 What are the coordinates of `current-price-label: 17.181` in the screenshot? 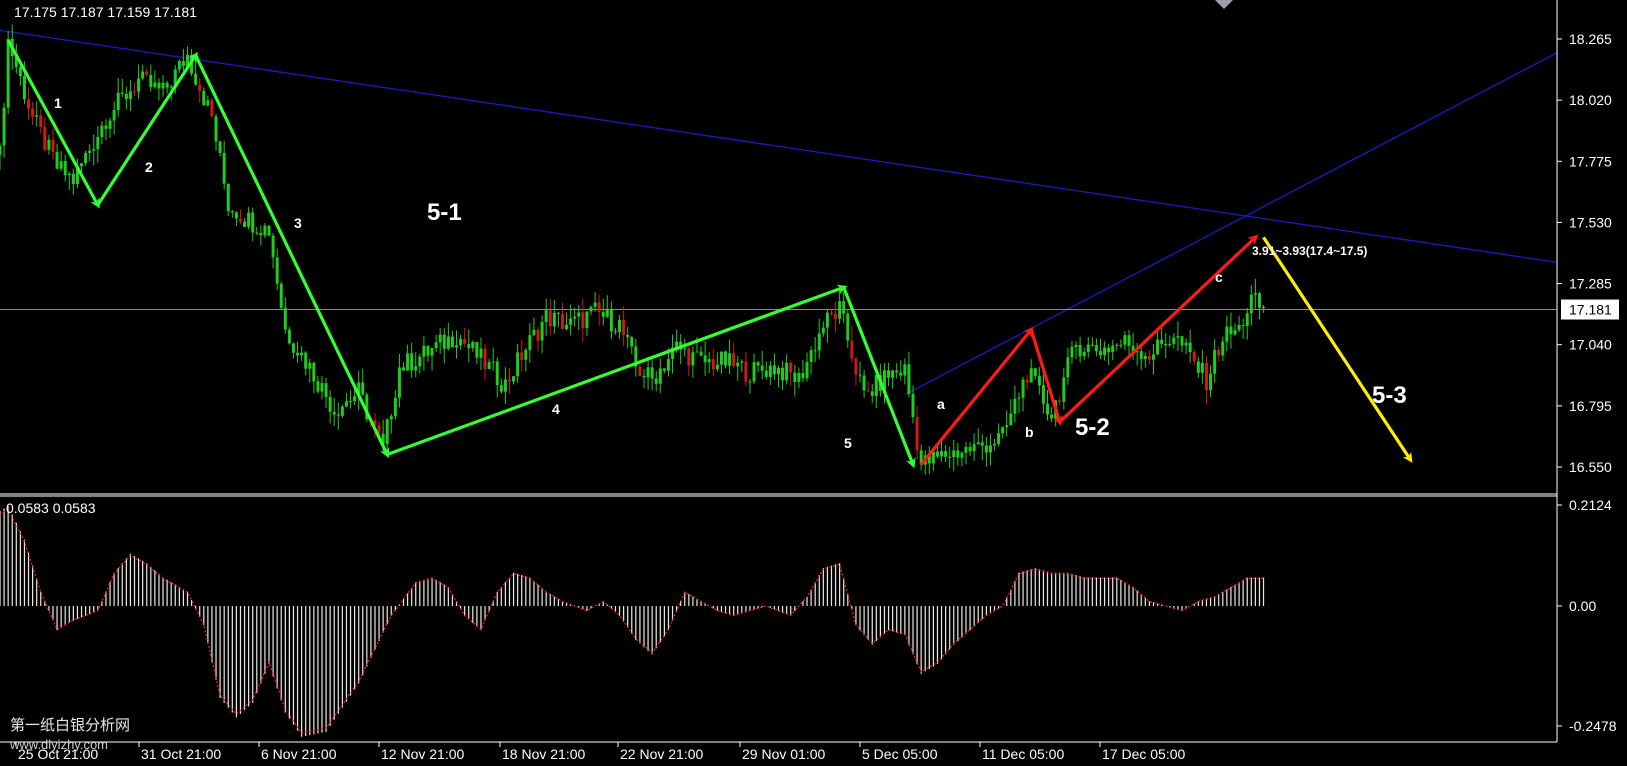 It's located at (1590, 310).